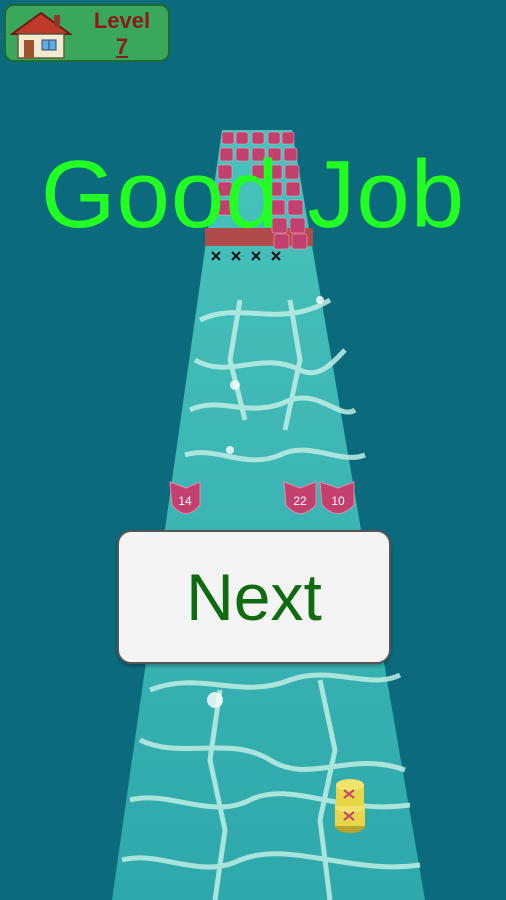 The image size is (506, 900). I want to click on next-button-label: Next, so click(254, 597).